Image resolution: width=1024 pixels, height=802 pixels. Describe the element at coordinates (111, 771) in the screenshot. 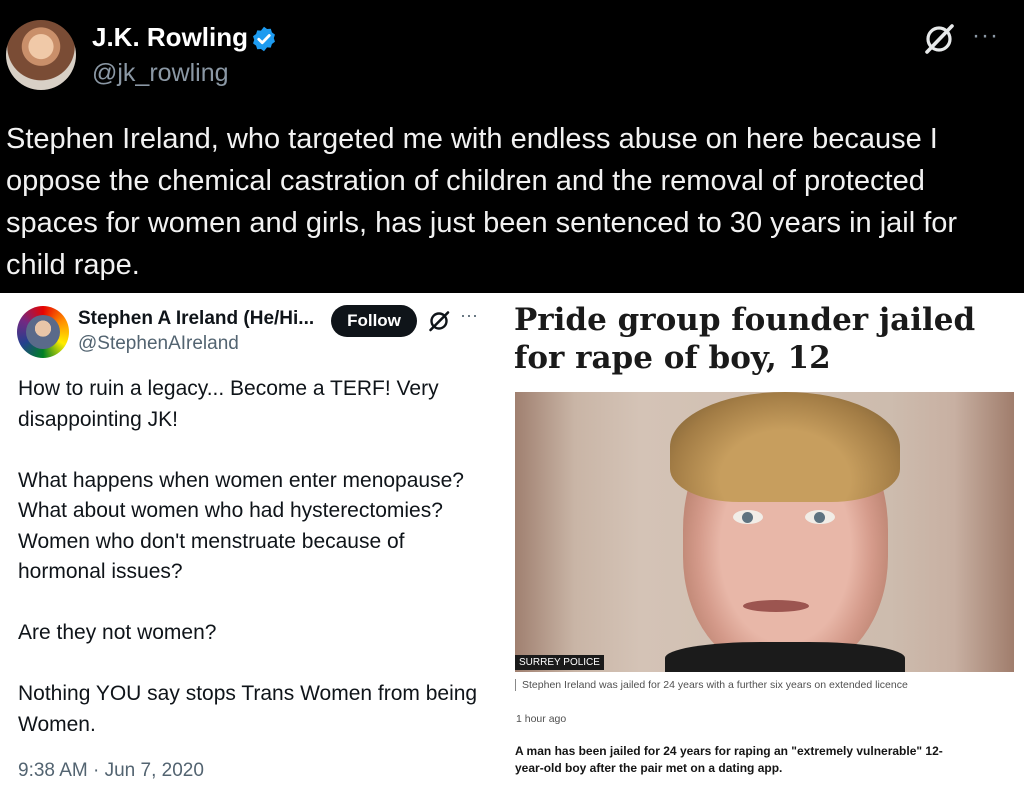

I see `quoted-tweet-timestamp: 9:38 AM · Jun 7, 2020` at that location.